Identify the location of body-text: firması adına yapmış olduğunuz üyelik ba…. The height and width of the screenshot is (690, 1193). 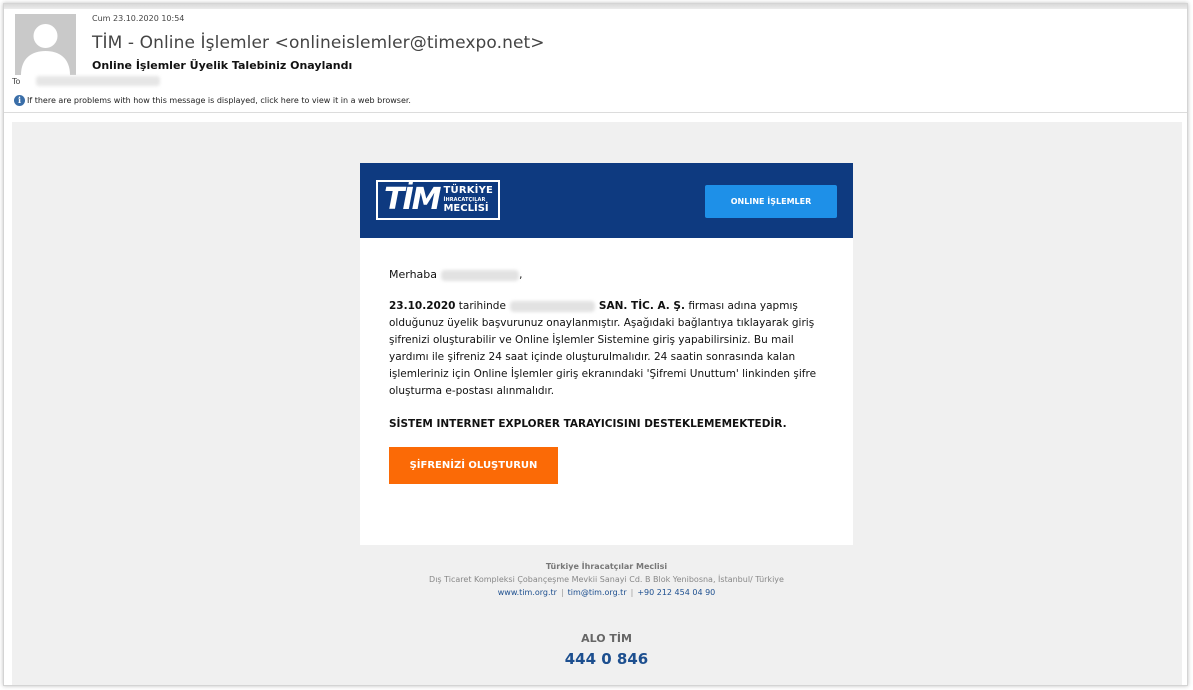
(603, 348).